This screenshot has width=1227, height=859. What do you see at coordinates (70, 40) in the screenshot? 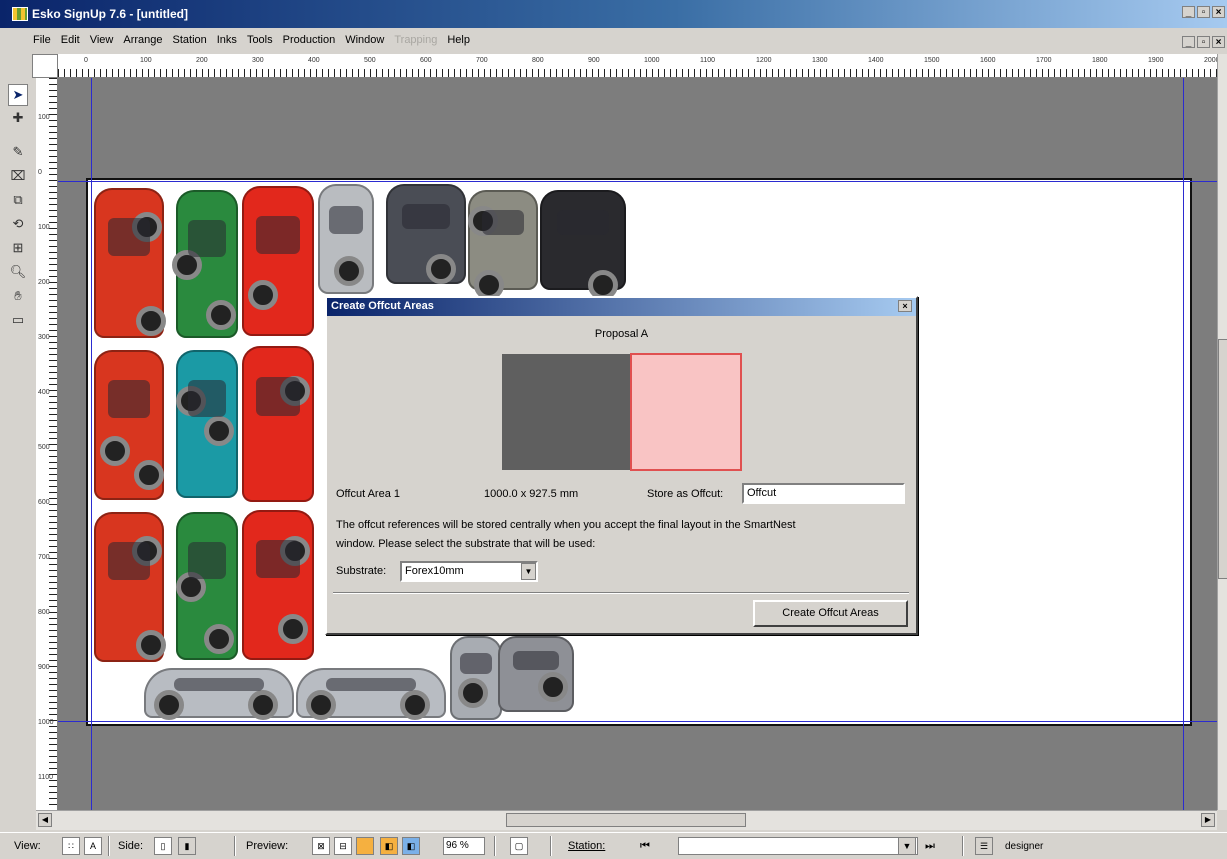
I see `menu-edit: Edit` at bounding box center [70, 40].